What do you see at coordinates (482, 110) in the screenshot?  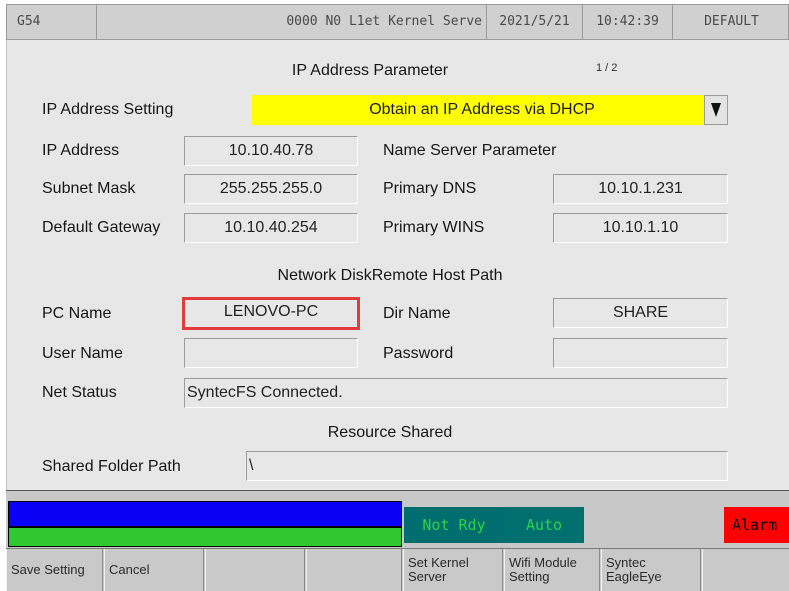 I see `ip-setting-select: Obtain an IP Address via DHCP` at bounding box center [482, 110].